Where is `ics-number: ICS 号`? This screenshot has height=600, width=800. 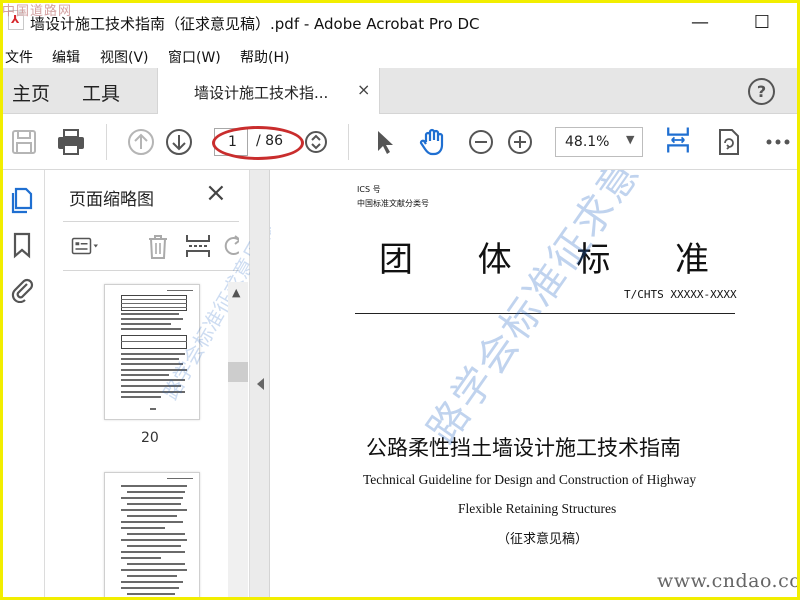
ics-number: ICS 号 is located at coordinates (369, 189).